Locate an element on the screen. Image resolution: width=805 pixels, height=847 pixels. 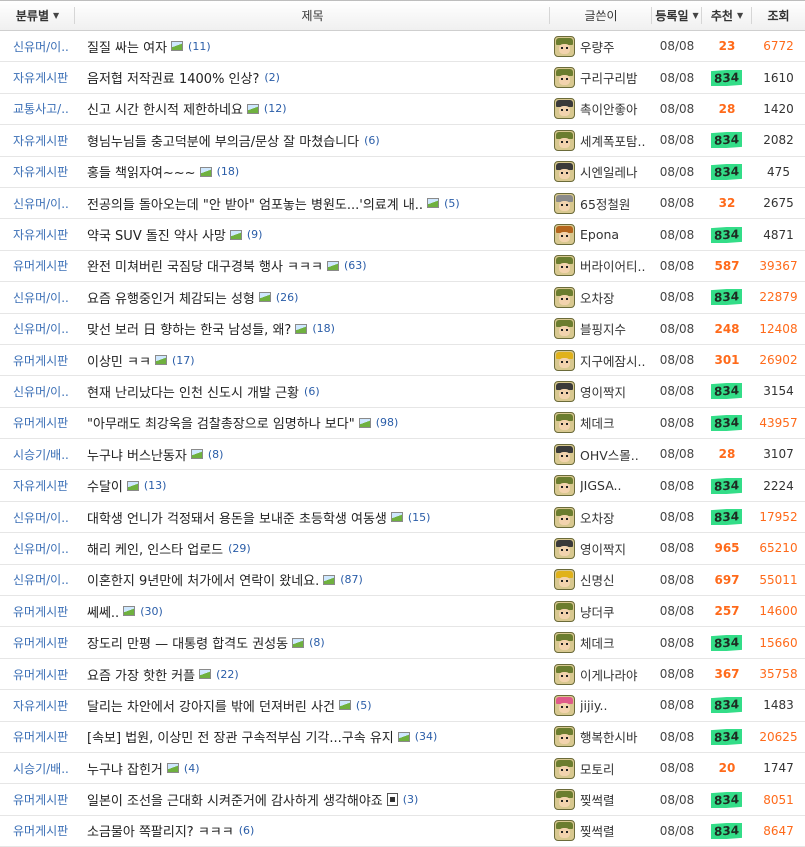
post-title-link: 누구냐 버스난동자 is located at coordinates (137, 454).